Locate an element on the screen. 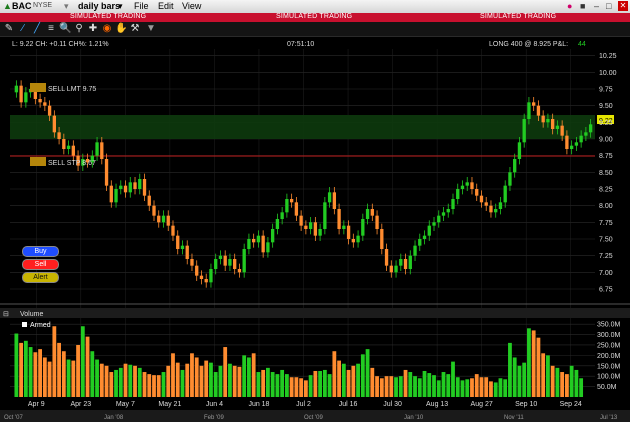 The image size is (630, 422). zoom-in-icon: 🔍 is located at coordinates (65, 29).